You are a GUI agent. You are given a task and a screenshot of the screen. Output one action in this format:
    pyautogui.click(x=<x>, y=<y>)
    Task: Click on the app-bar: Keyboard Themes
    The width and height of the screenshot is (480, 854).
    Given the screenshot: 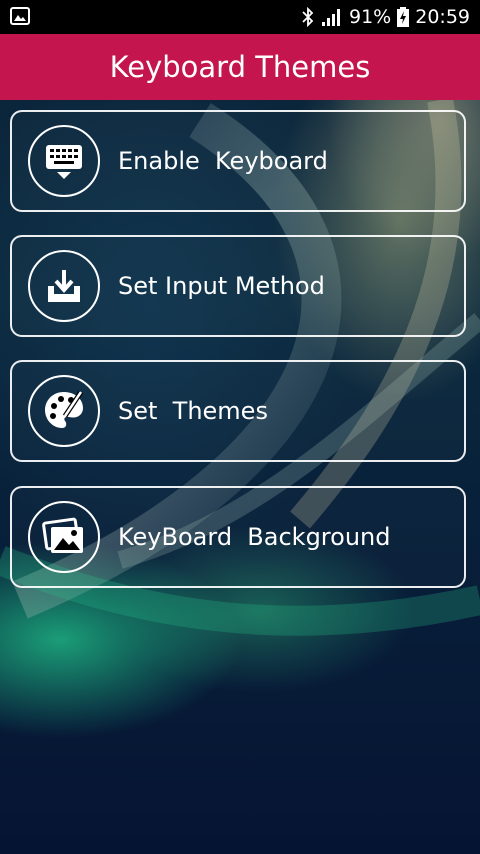 What is the action you would take?
    pyautogui.click(x=240, y=67)
    